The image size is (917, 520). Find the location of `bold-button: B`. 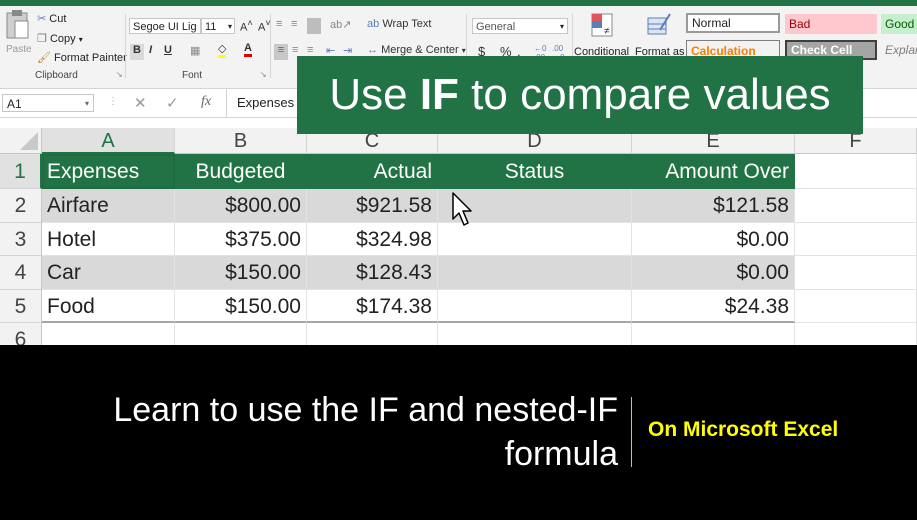

bold-button: B is located at coordinates (137, 52).